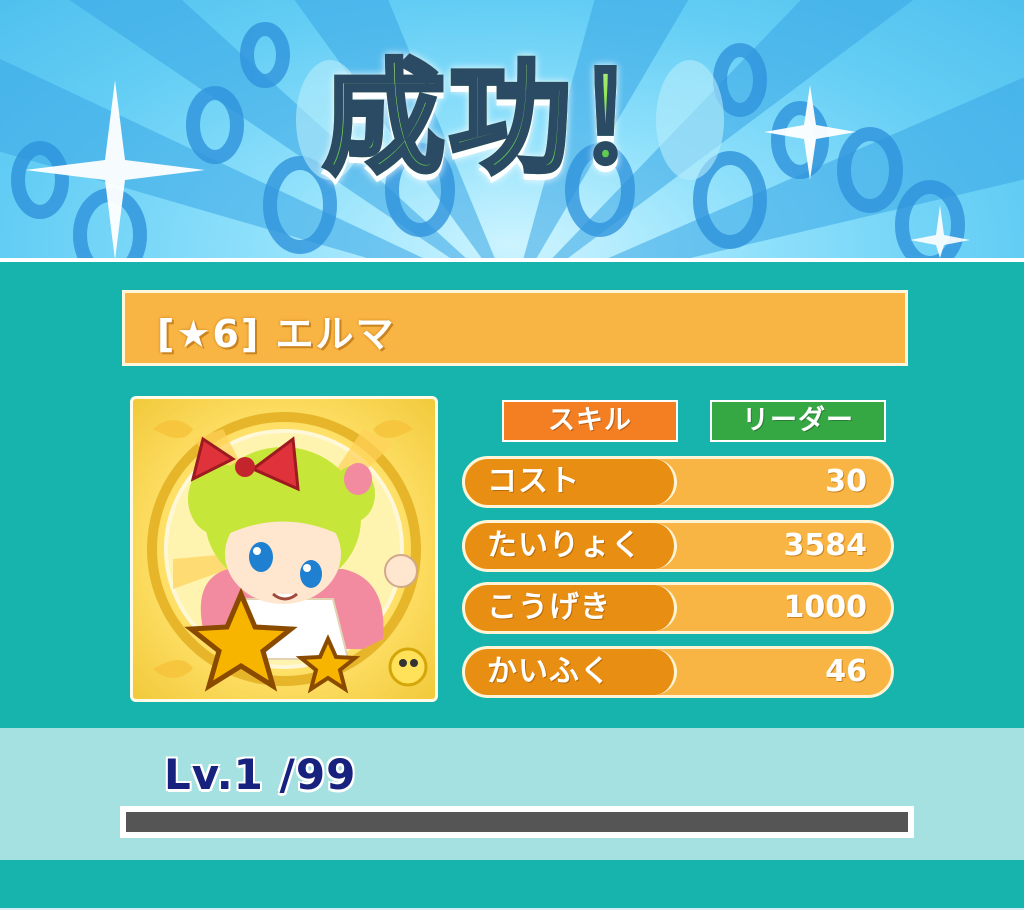 The image size is (1024, 920). I want to click on elma-portrait-icon, so click(284, 549).